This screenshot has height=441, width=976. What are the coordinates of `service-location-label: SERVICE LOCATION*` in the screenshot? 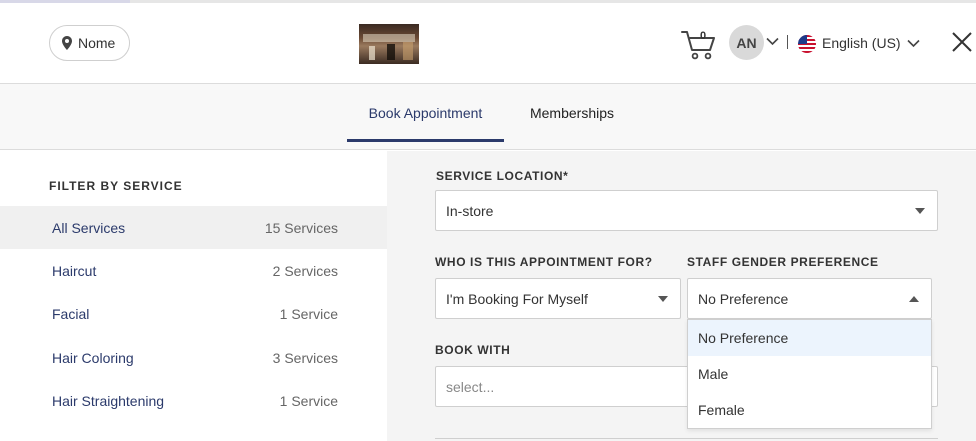 It's located at (502, 176).